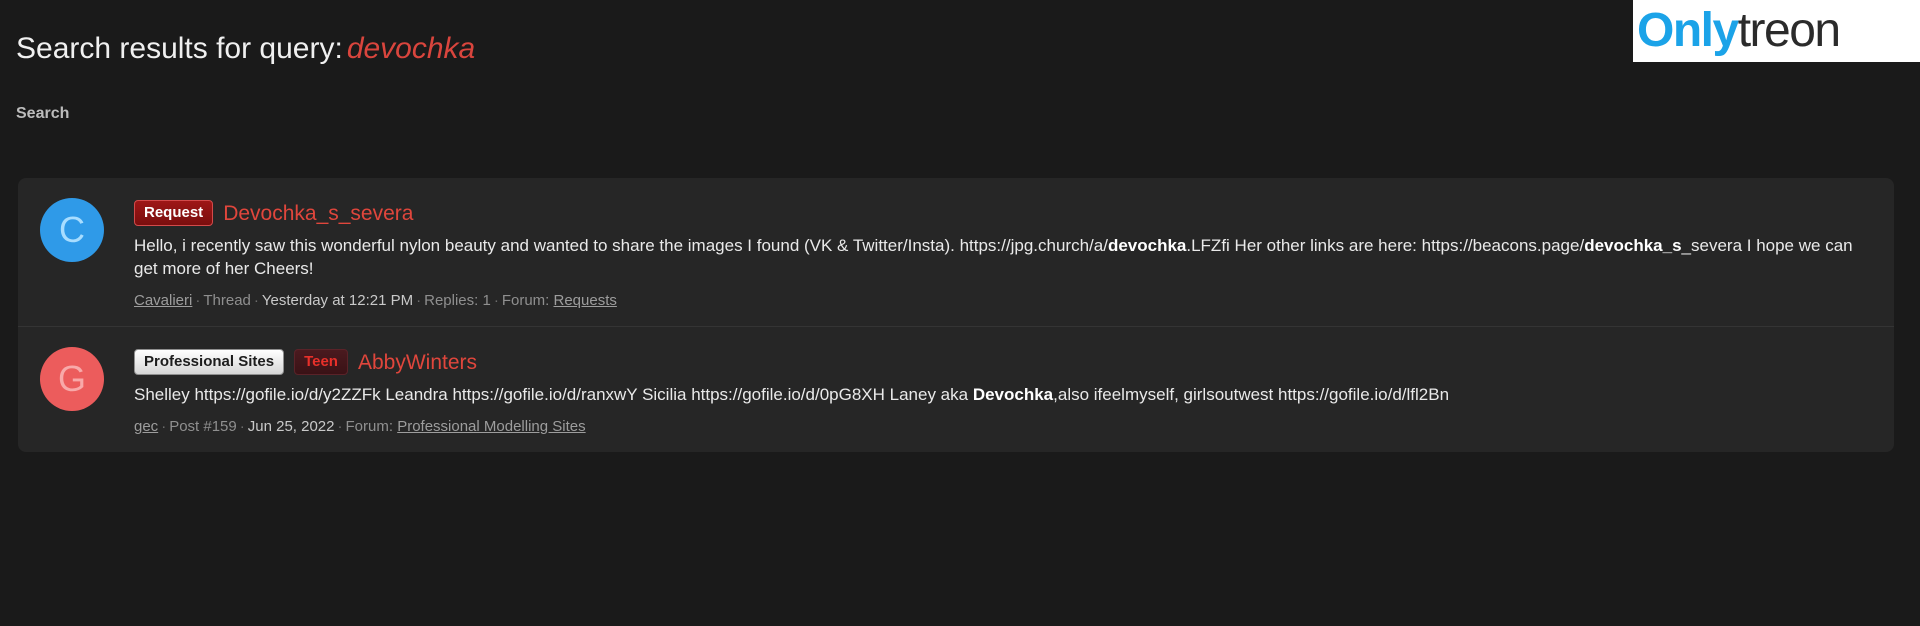  I want to click on meta-type: Thread, so click(227, 300).